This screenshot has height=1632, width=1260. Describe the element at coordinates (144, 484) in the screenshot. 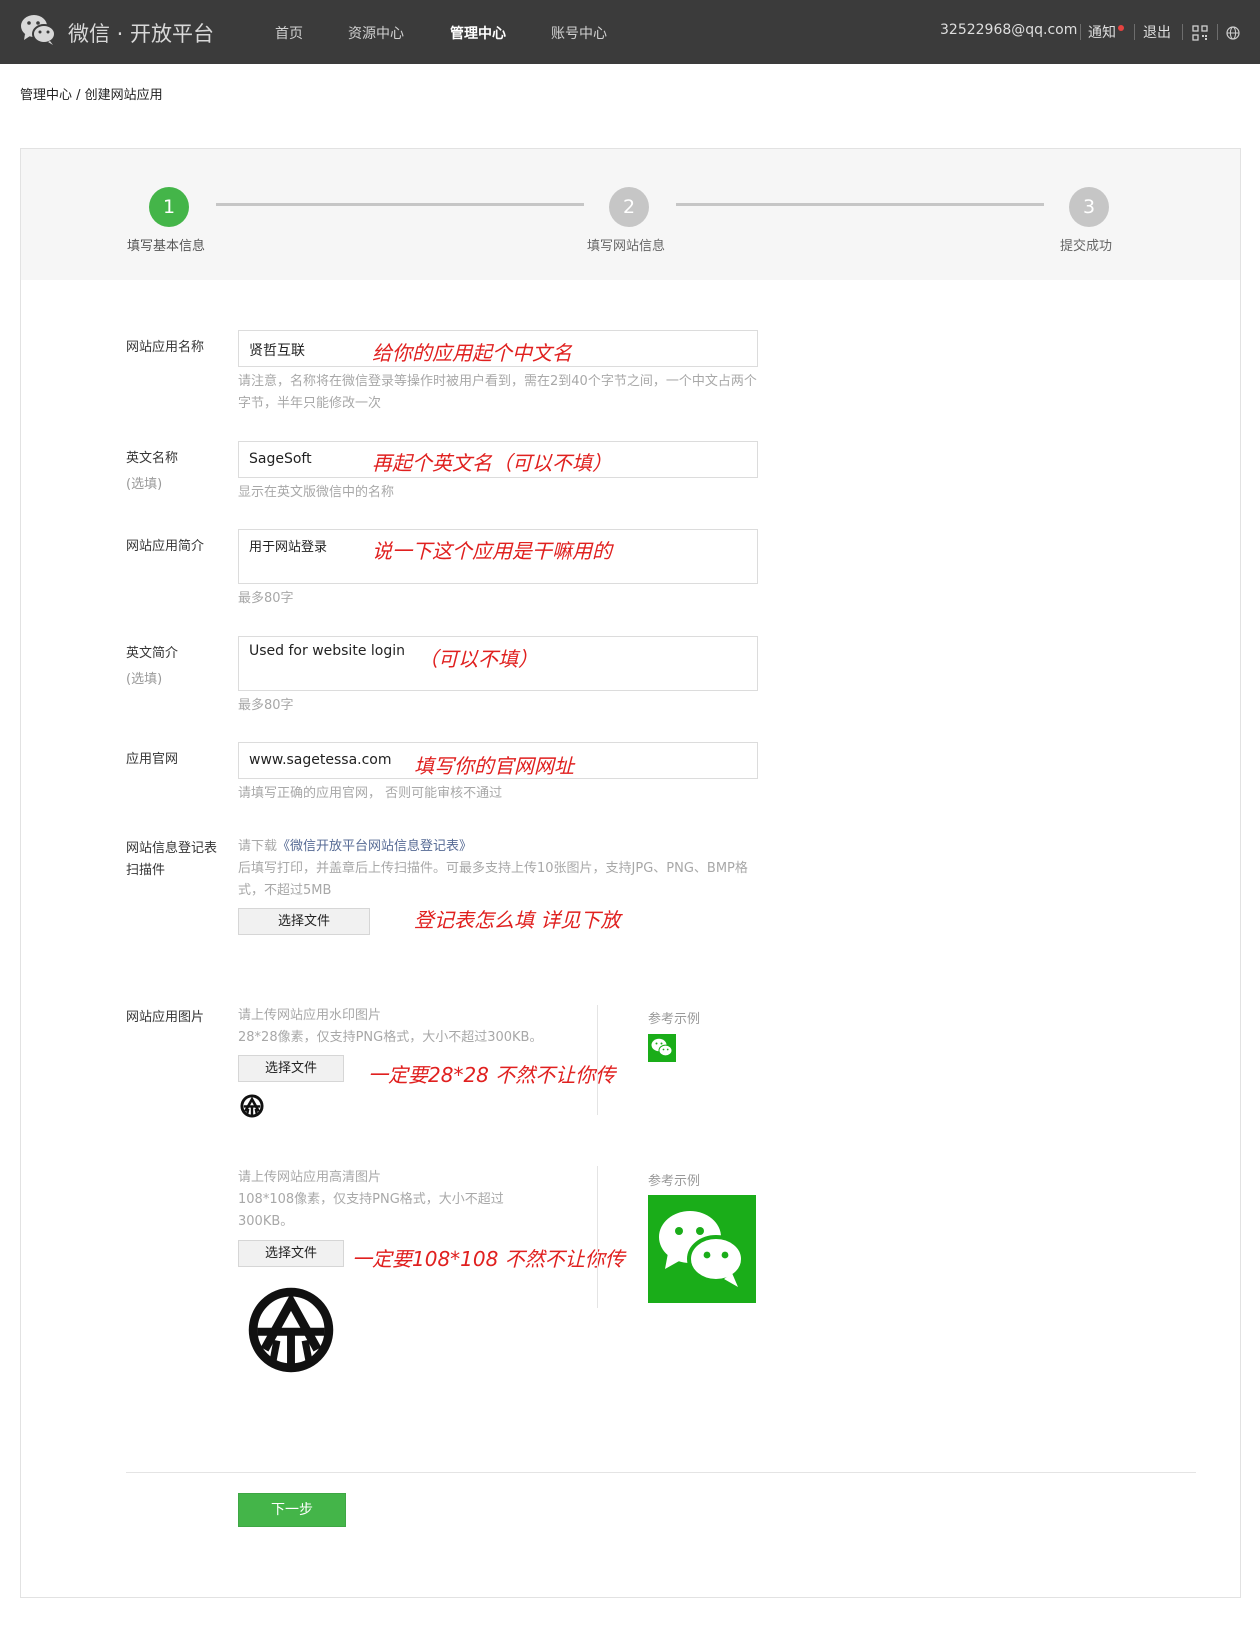

I see `en-name-optional: (选填)` at that location.